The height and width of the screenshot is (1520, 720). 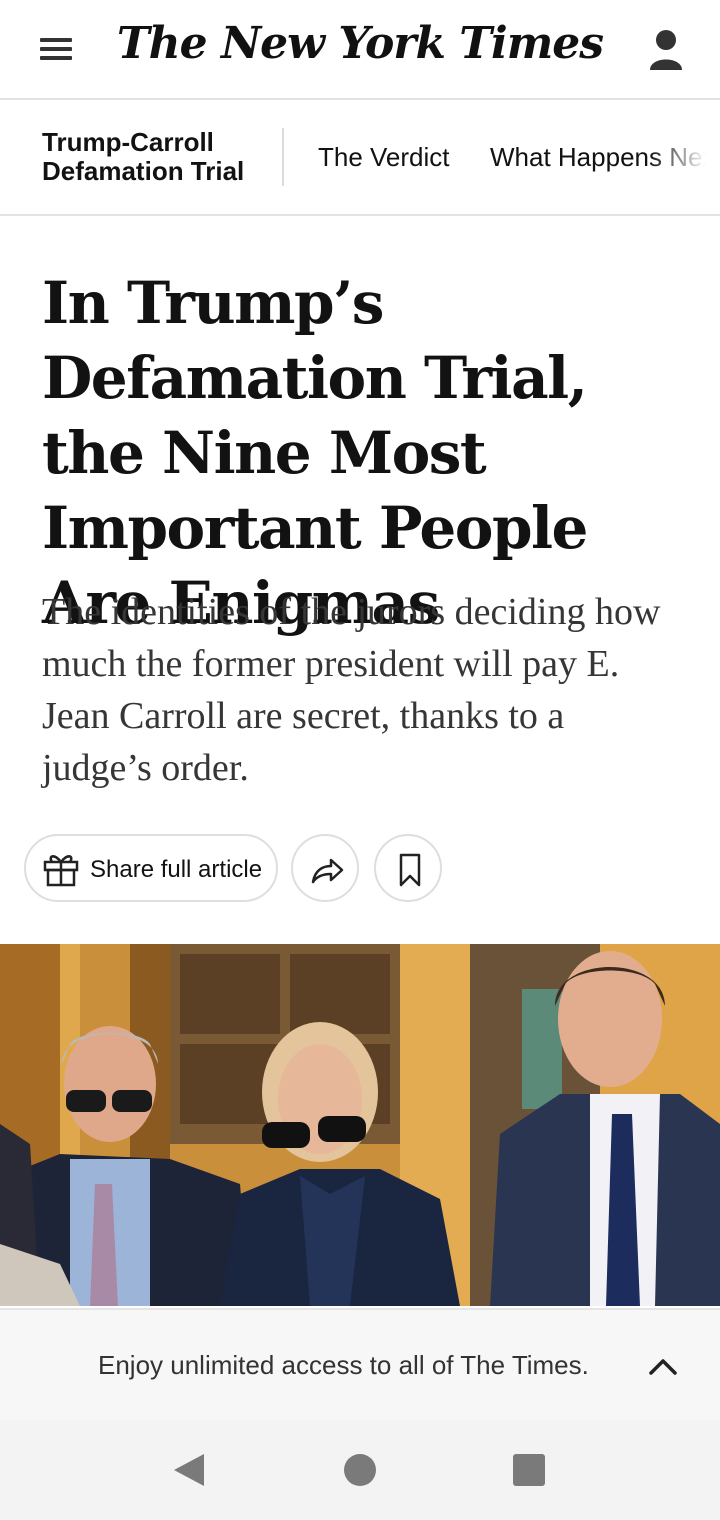 What do you see at coordinates (61, 871) in the screenshot?
I see `gift-icon` at bounding box center [61, 871].